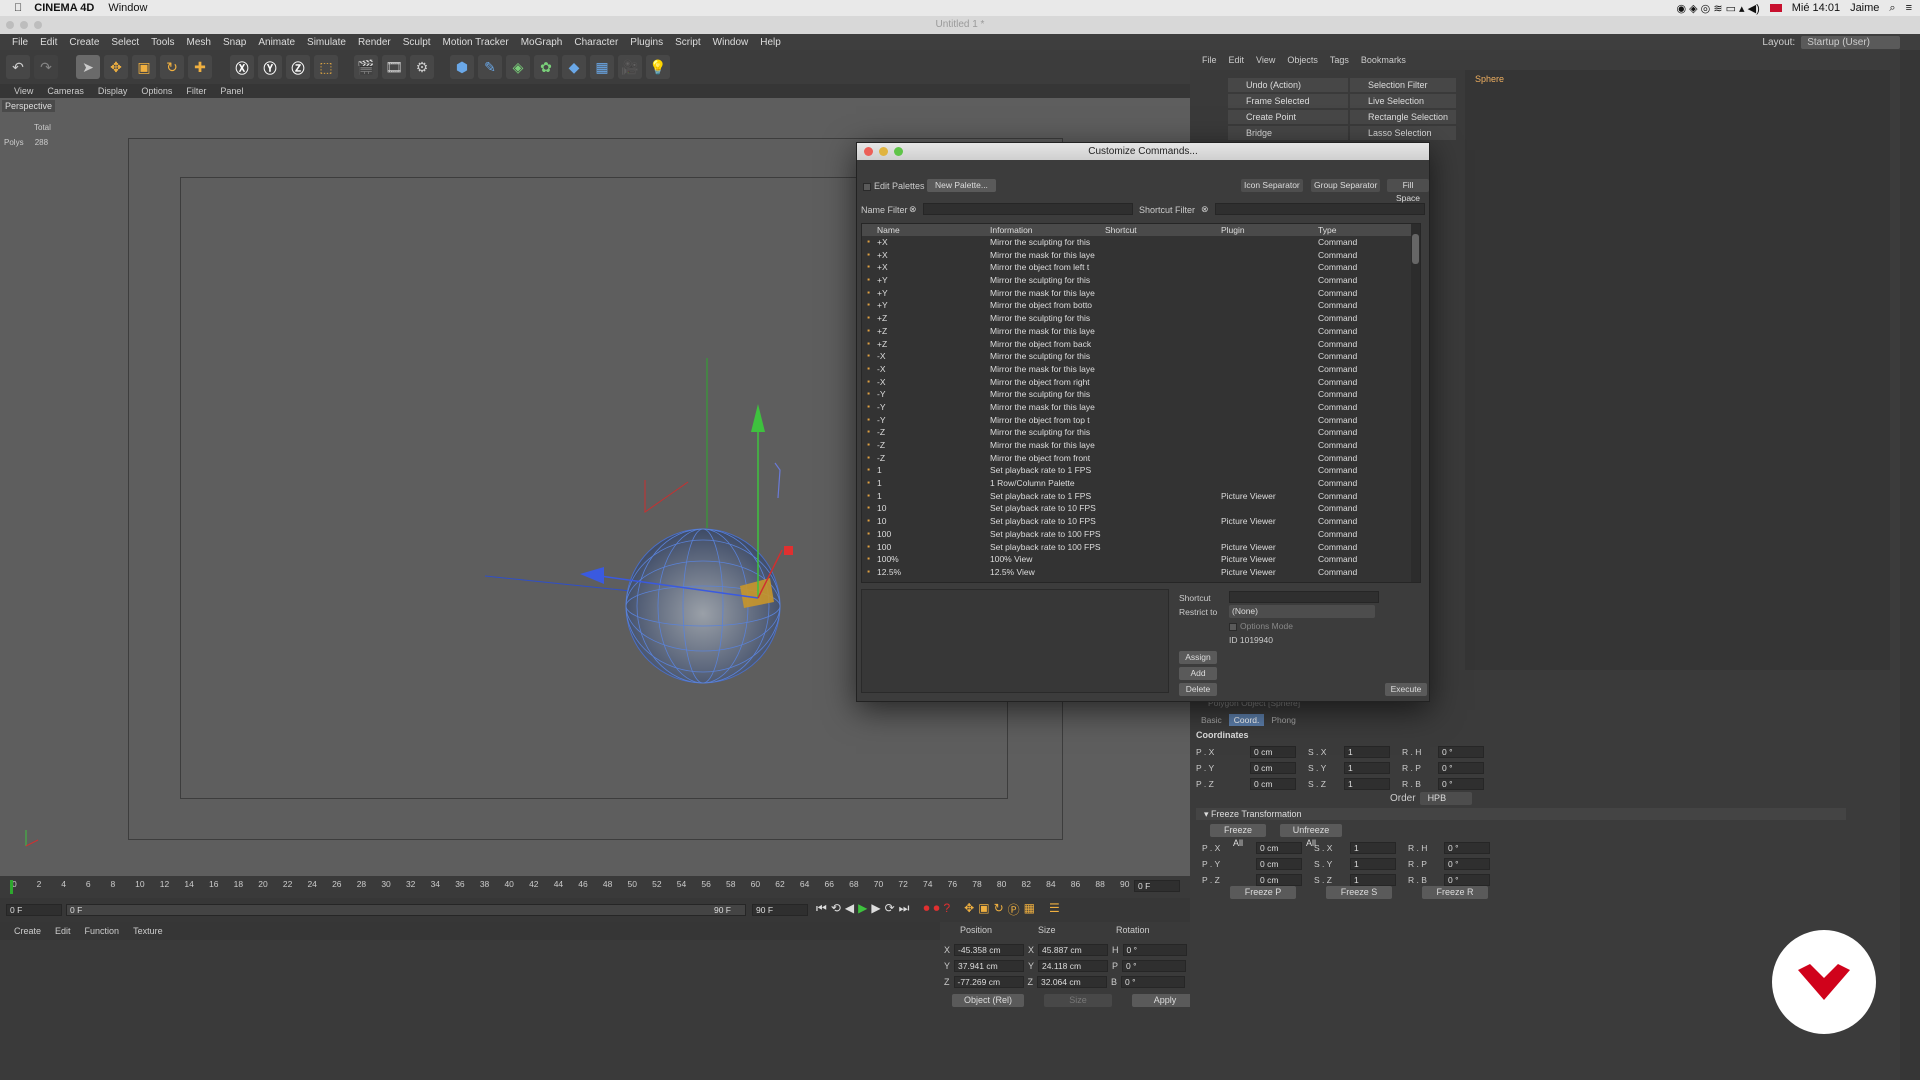 This screenshot has width=1920, height=1080. What do you see at coordinates (1141, 242) in the screenshot?
I see `table-row: ▪ +X Mirror the sculpting for this Command` at bounding box center [1141, 242].